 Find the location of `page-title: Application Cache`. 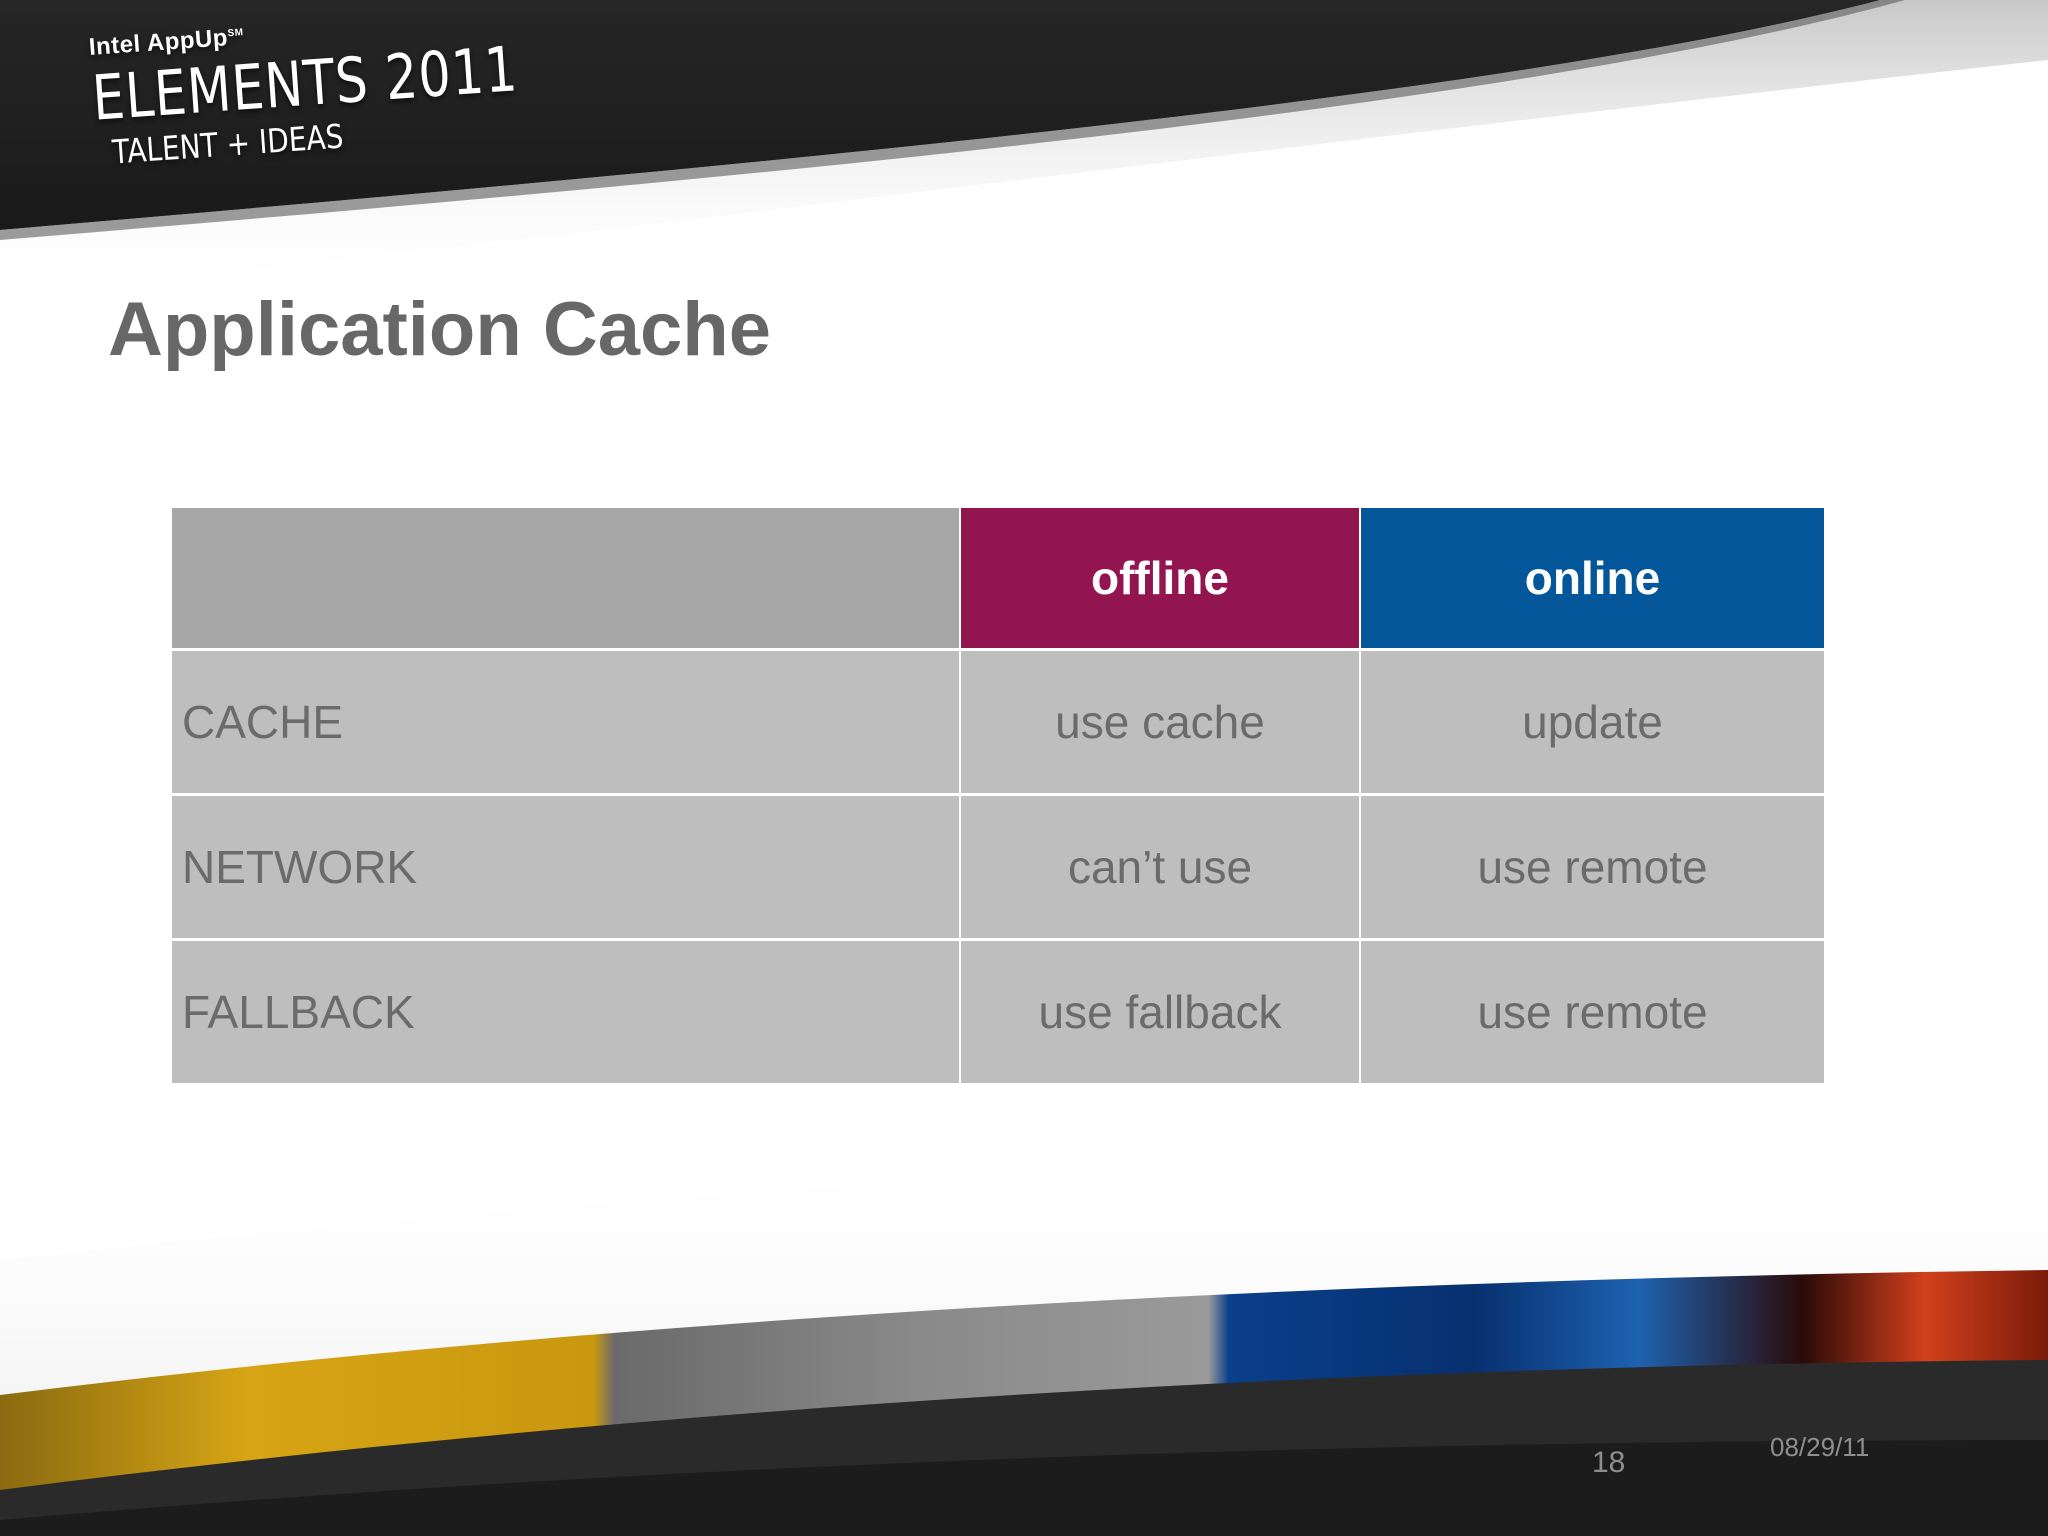

page-title: Application Cache is located at coordinates (439, 329).